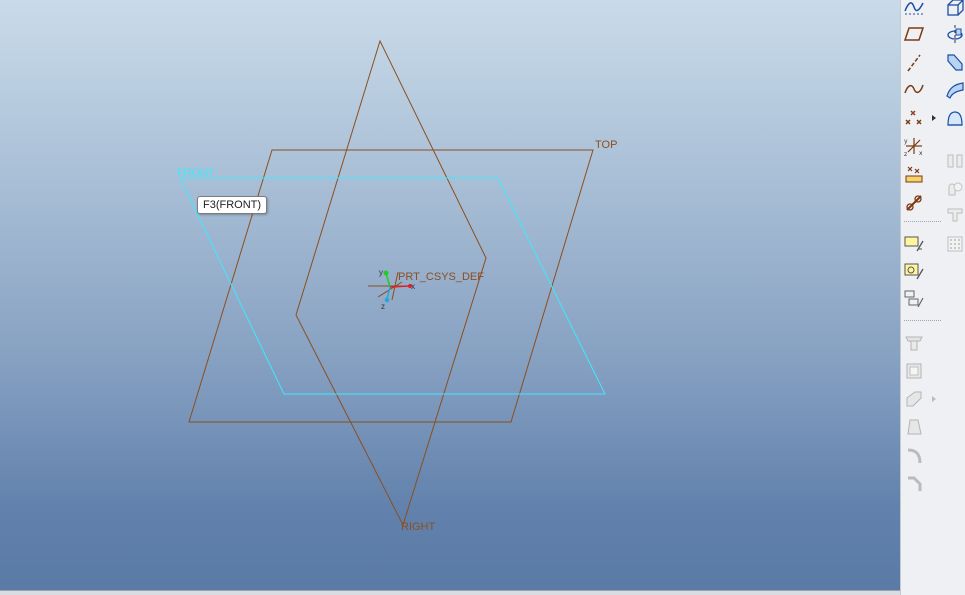 The height and width of the screenshot is (595, 965). I want to click on csys-y-letter: y, so click(381, 272).